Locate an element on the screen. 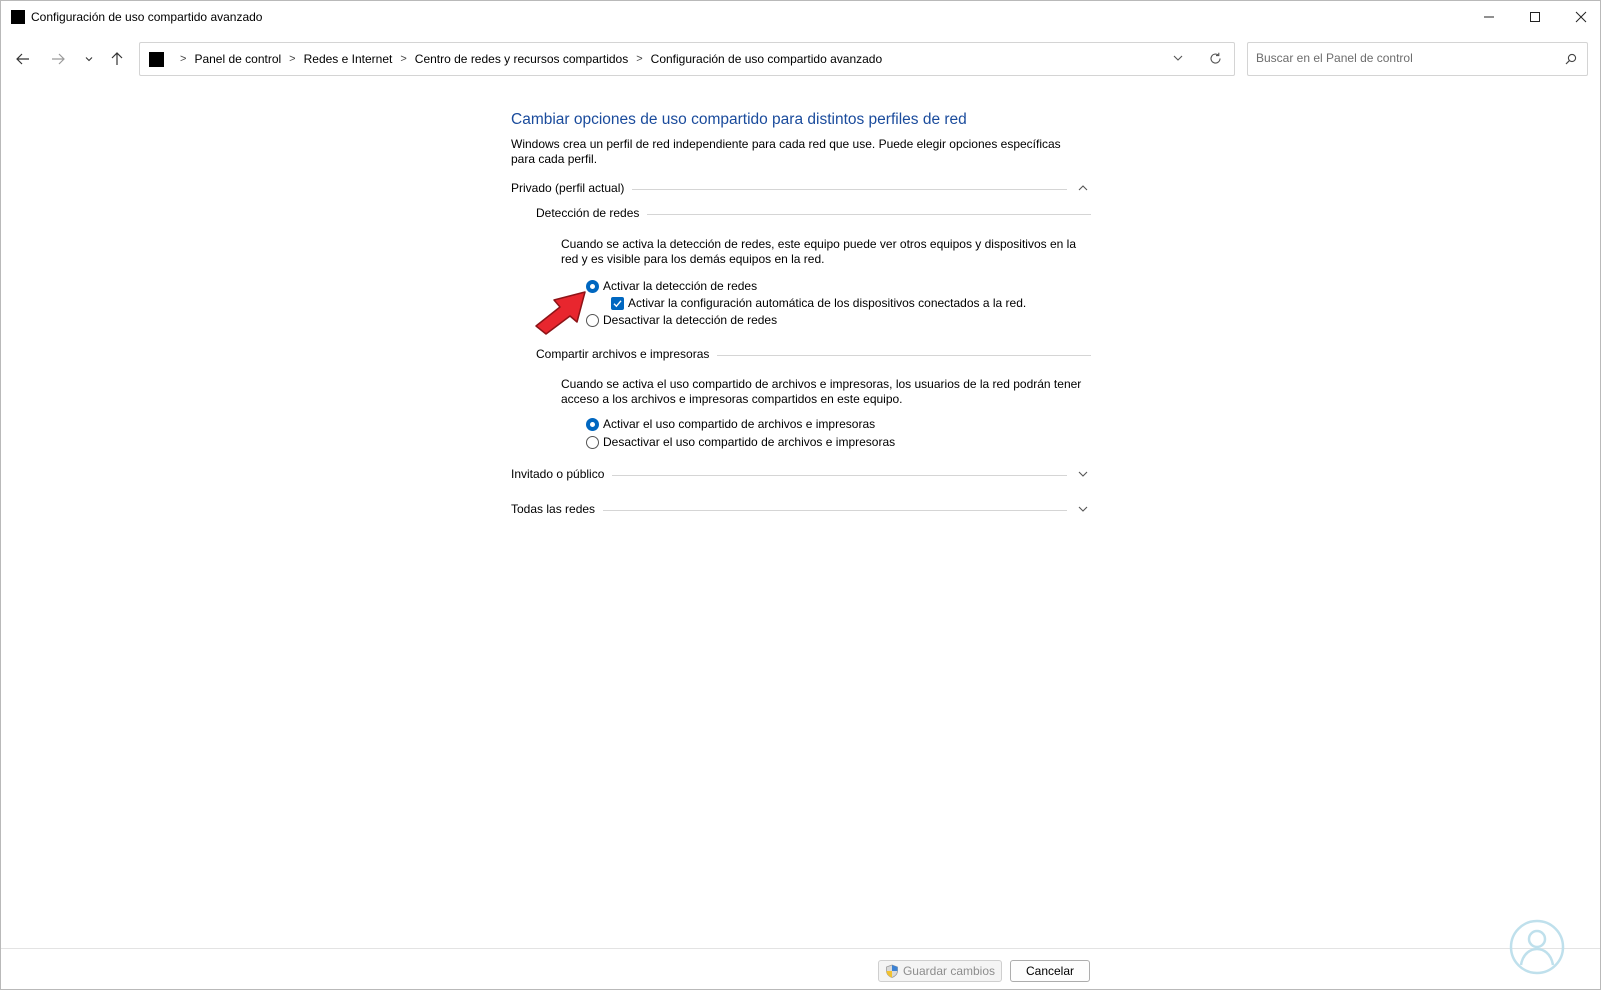 This screenshot has height=990, width=1601. checkmark-icon is located at coordinates (617, 303).